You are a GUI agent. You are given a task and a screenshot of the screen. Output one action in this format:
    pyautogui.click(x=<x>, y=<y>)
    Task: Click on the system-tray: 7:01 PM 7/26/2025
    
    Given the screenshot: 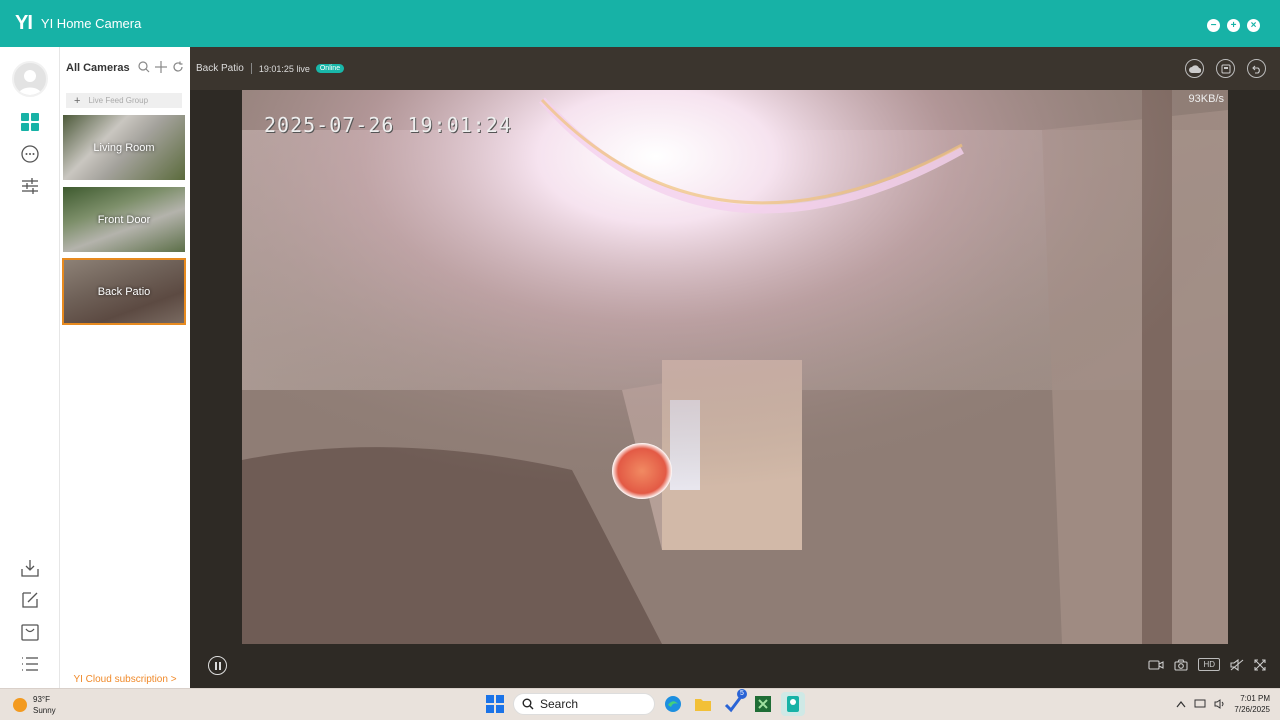 What is the action you would take?
    pyautogui.click(x=1223, y=704)
    